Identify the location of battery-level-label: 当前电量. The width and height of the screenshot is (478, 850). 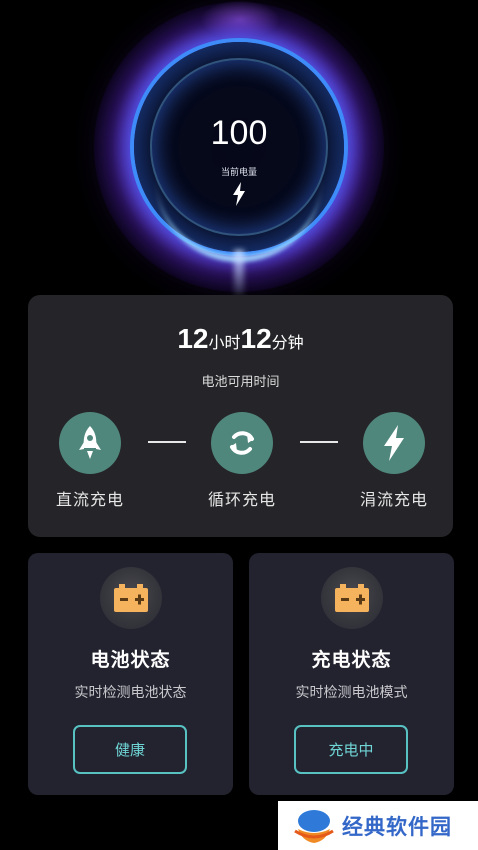
(238, 173).